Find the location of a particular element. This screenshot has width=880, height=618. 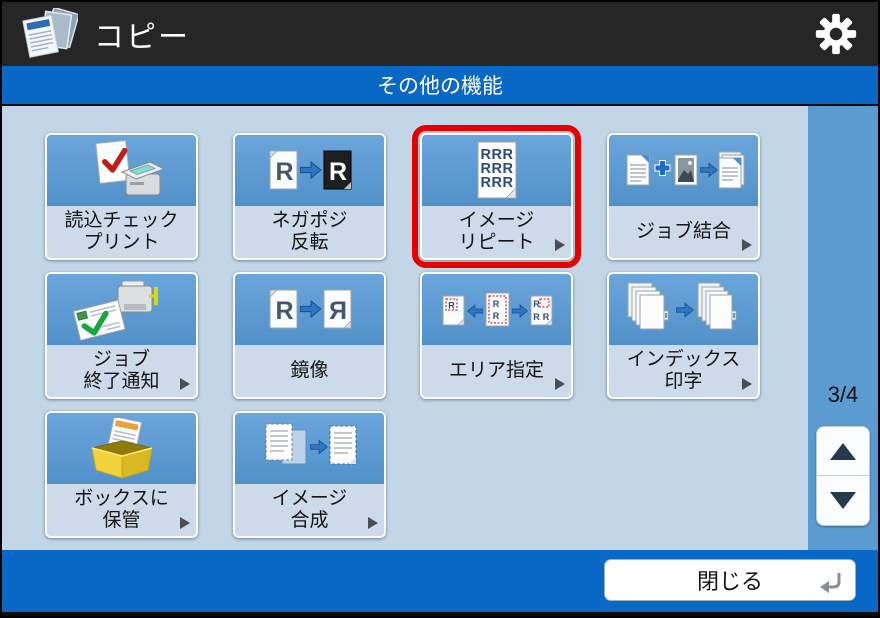

area-designation-icon: R R R R R R is located at coordinates (496, 309).